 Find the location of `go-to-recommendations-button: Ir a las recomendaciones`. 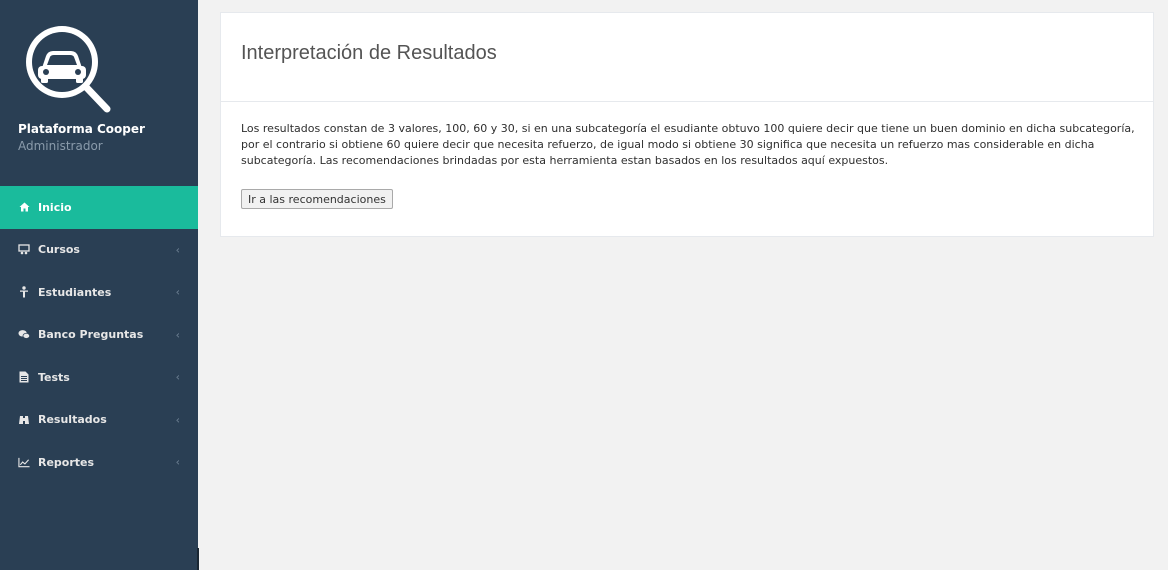

go-to-recommendations-button: Ir a las recomendaciones is located at coordinates (317, 199).